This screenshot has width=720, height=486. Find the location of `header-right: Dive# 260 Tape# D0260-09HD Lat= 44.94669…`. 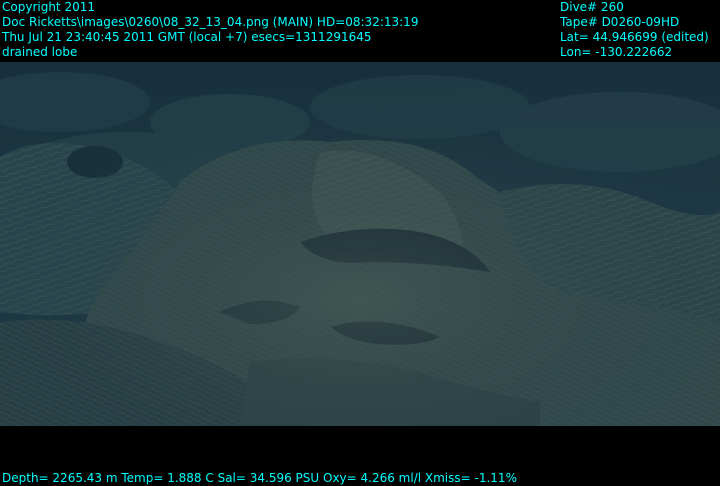

header-right: Dive# 260 Tape# D0260-09HD Lat= 44.94669… is located at coordinates (634, 30).